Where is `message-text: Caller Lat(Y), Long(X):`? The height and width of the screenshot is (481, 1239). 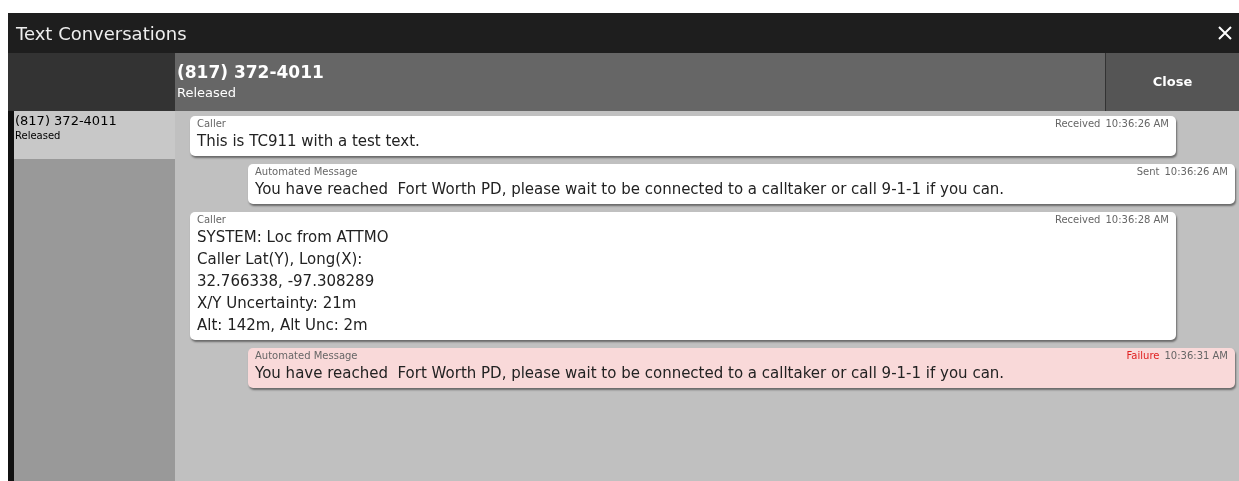
message-text: Caller Lat(Y), Long(X): is located at coordinates (280, 259).